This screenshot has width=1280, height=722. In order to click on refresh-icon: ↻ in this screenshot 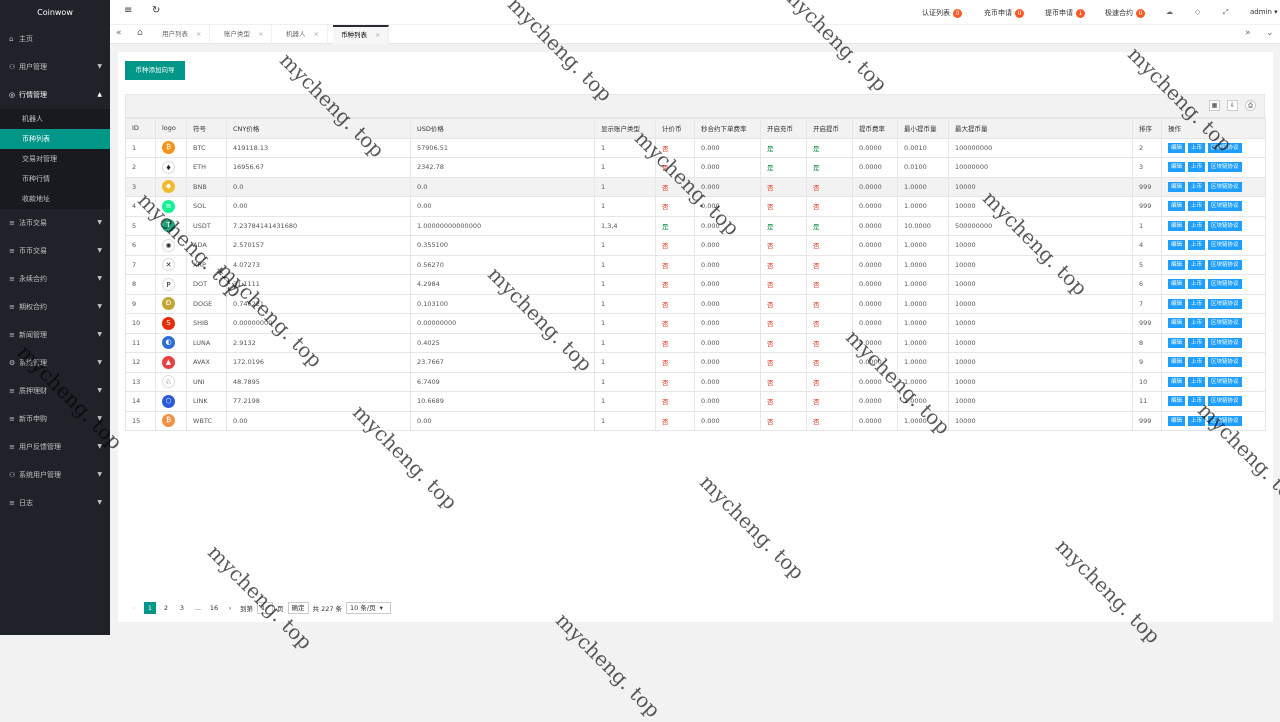, I will do `click(156, 10)`.